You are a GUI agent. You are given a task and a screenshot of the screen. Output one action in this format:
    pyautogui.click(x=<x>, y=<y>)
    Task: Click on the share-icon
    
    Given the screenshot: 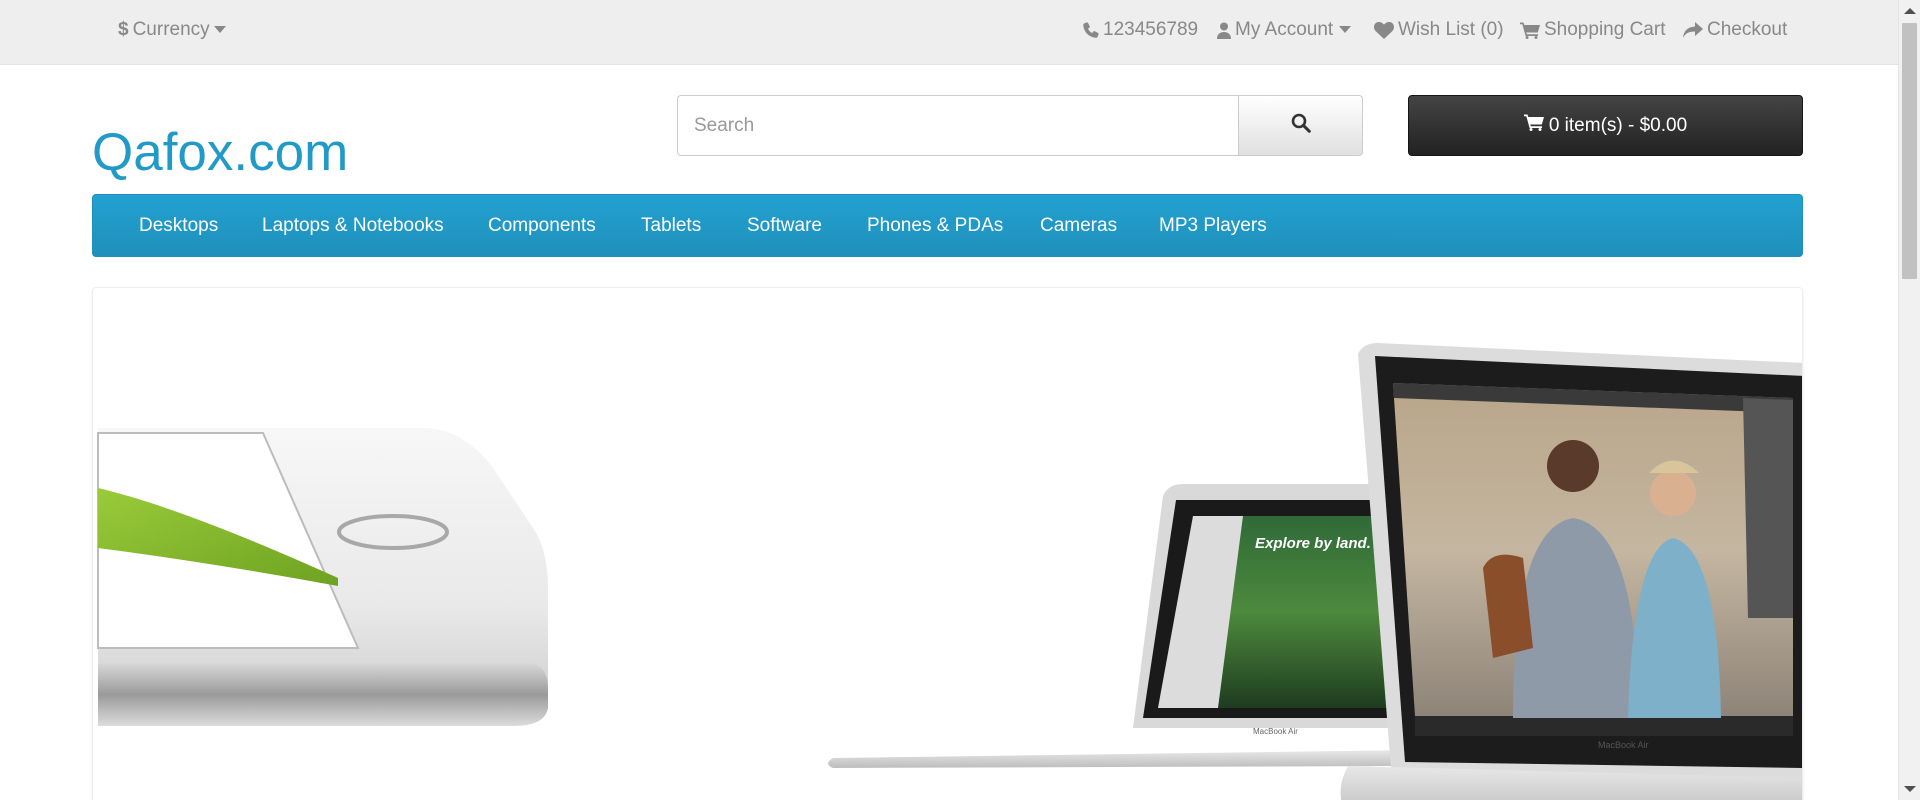 What is the action you would take?
    pyautogui.click(x=1693, y=30)
    